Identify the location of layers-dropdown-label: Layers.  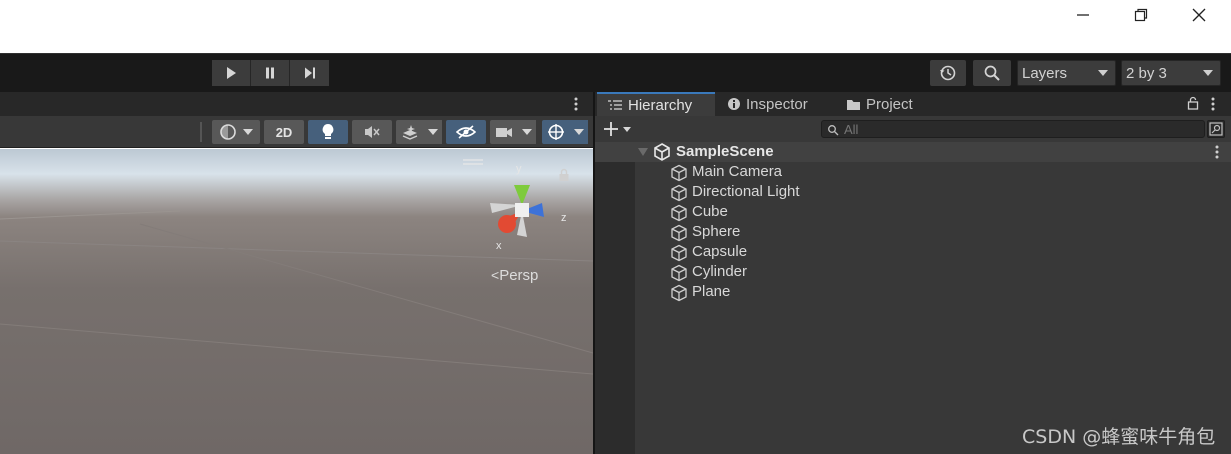
(1045, 73).